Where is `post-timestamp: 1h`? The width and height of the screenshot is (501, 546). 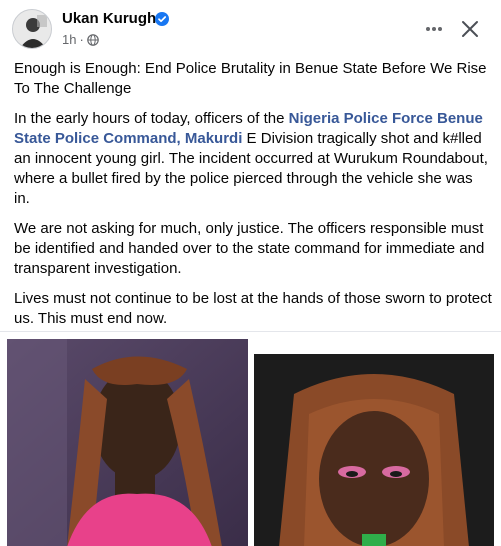 post-timestamp: 1h is located at coordinates (69, 40).